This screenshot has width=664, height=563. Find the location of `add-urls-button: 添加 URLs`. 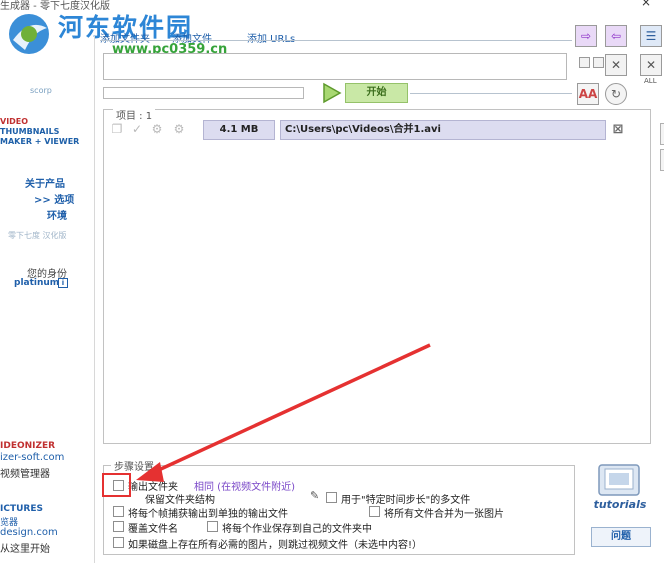

add-urls-button: 添加 URLs is located at coordinates (271, 37).